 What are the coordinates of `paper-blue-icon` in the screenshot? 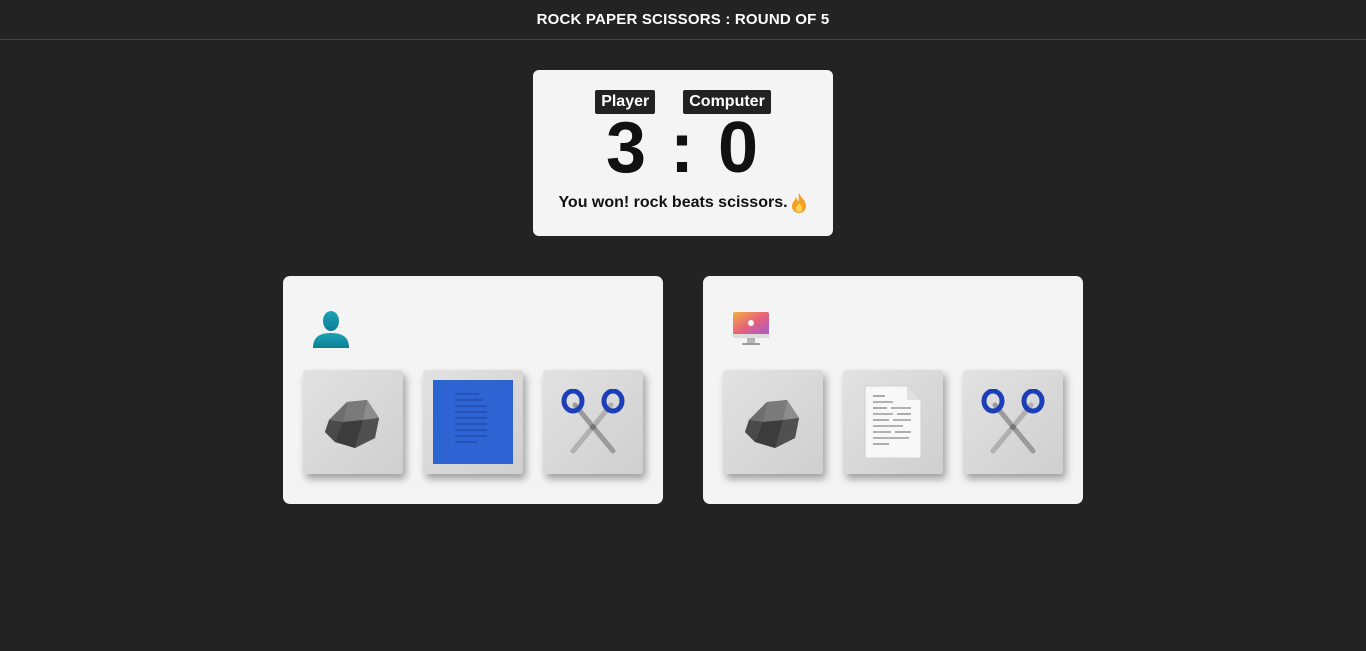 It's located at (473, 422).